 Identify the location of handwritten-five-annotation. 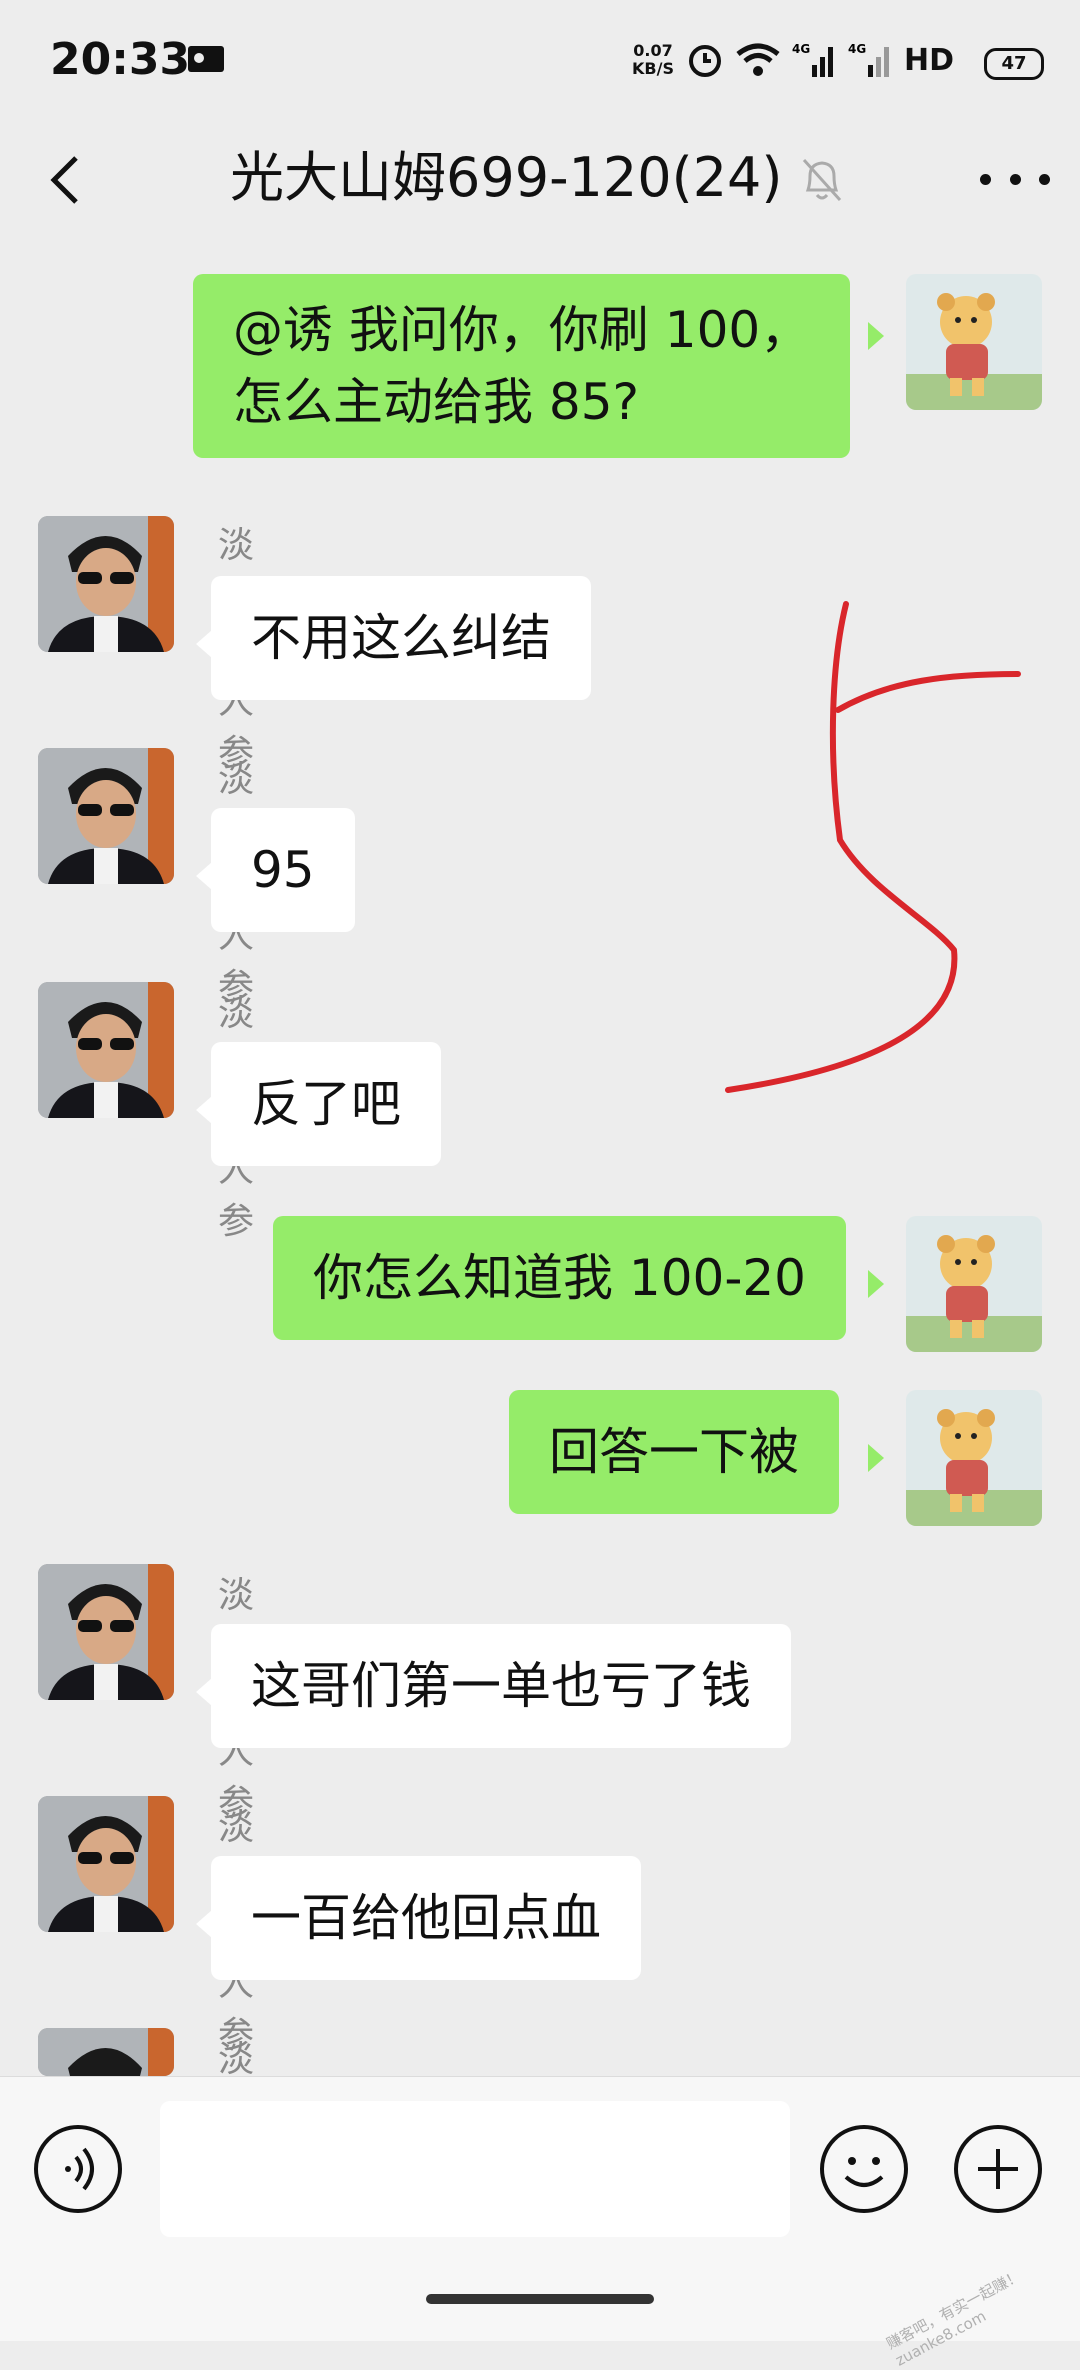
(873, 847).